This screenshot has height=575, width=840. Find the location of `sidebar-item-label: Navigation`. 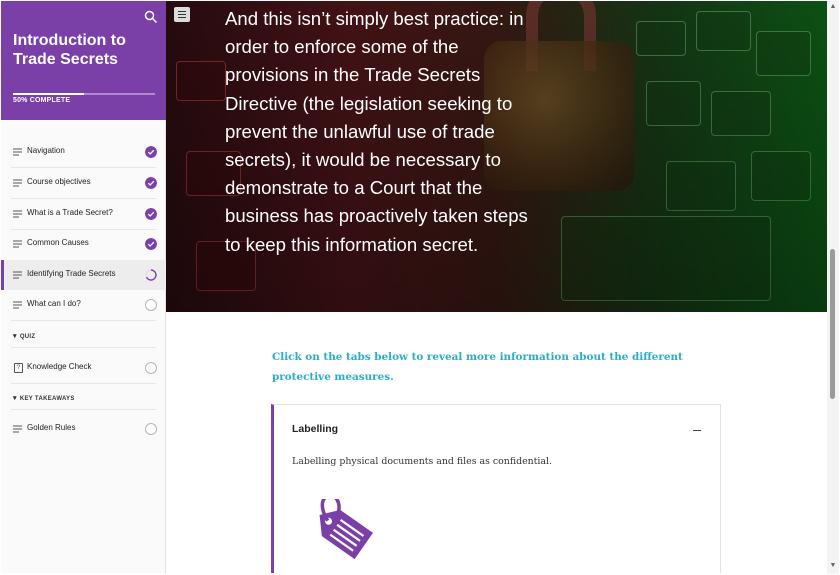

sidebar-item-label: Navigation is located at coordinates (46, 150).